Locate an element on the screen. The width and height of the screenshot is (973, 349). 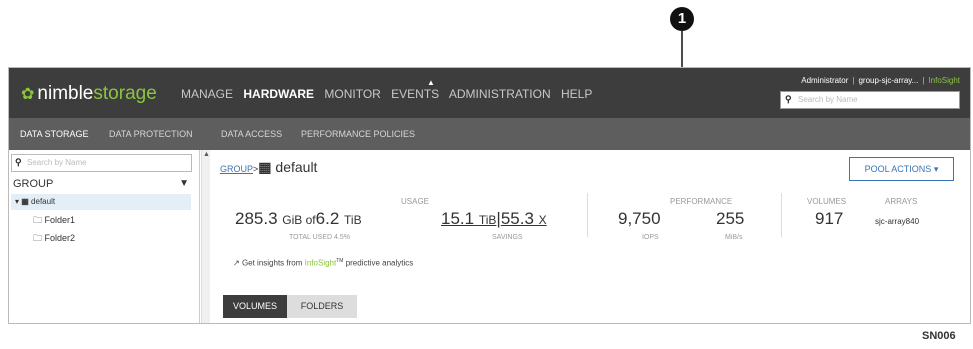
subnav-performance-policies: PERFORMANCE POLICIES is located at coordinates (358, 134).